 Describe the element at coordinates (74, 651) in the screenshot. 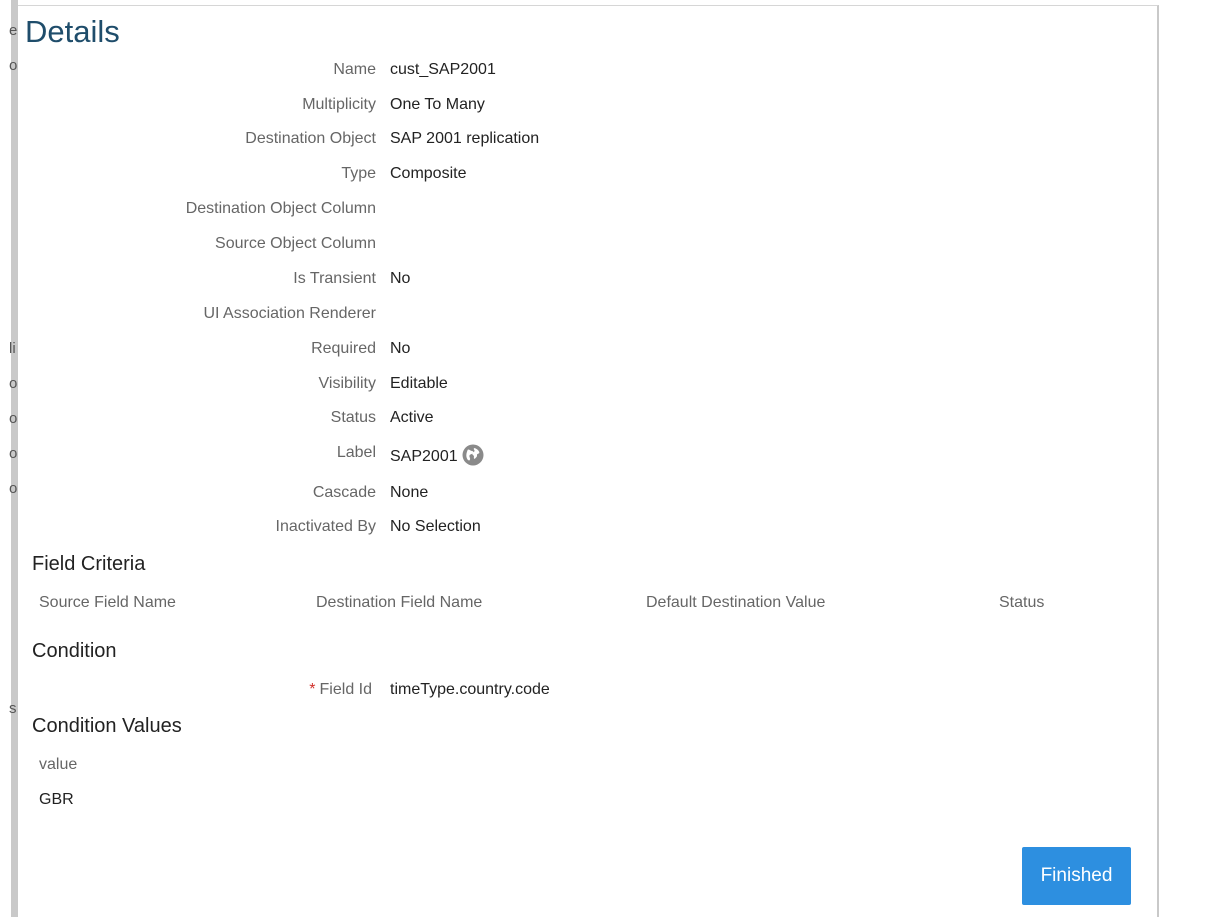

I see `condition-heading: Condition` at that location.